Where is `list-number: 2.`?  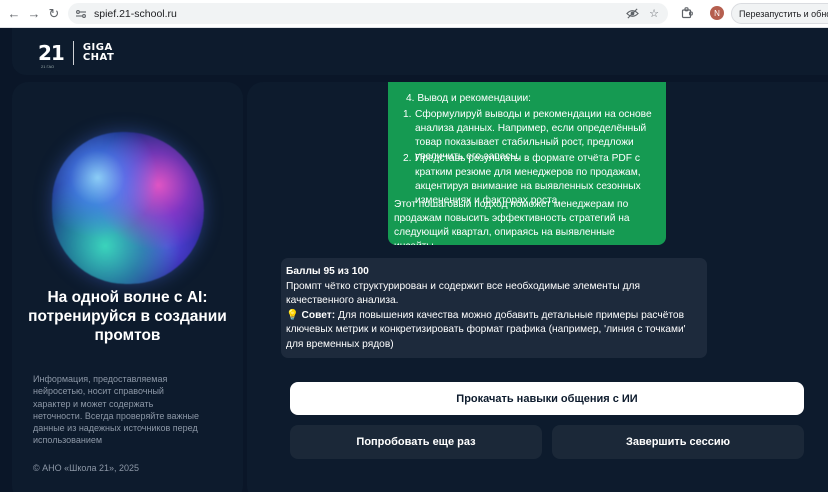 list-number: 2. is located at coordinates (407, 158).